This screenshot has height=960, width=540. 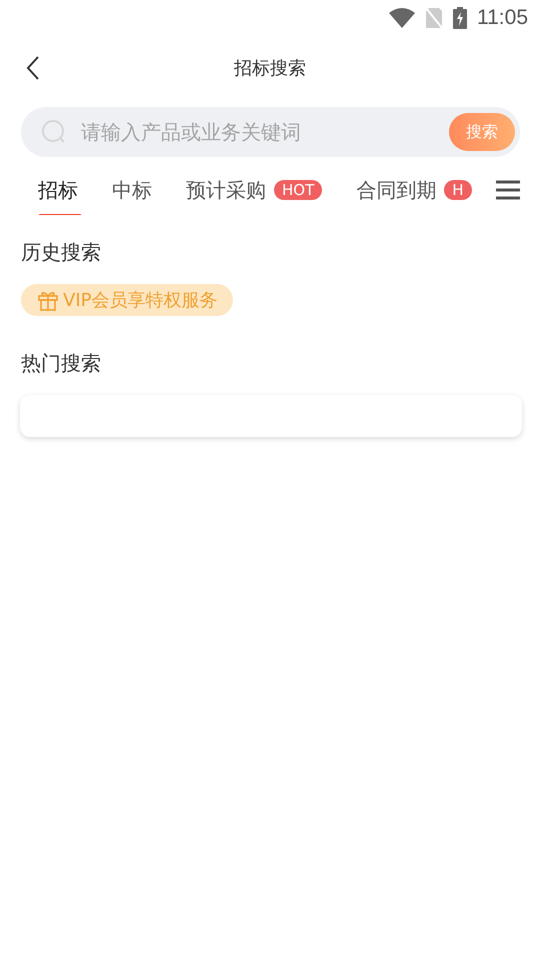 What do you see at coordinates (270, 68) in the screenshot?
I see `page-title: 招标搜索` at bounding box center [270, 68].